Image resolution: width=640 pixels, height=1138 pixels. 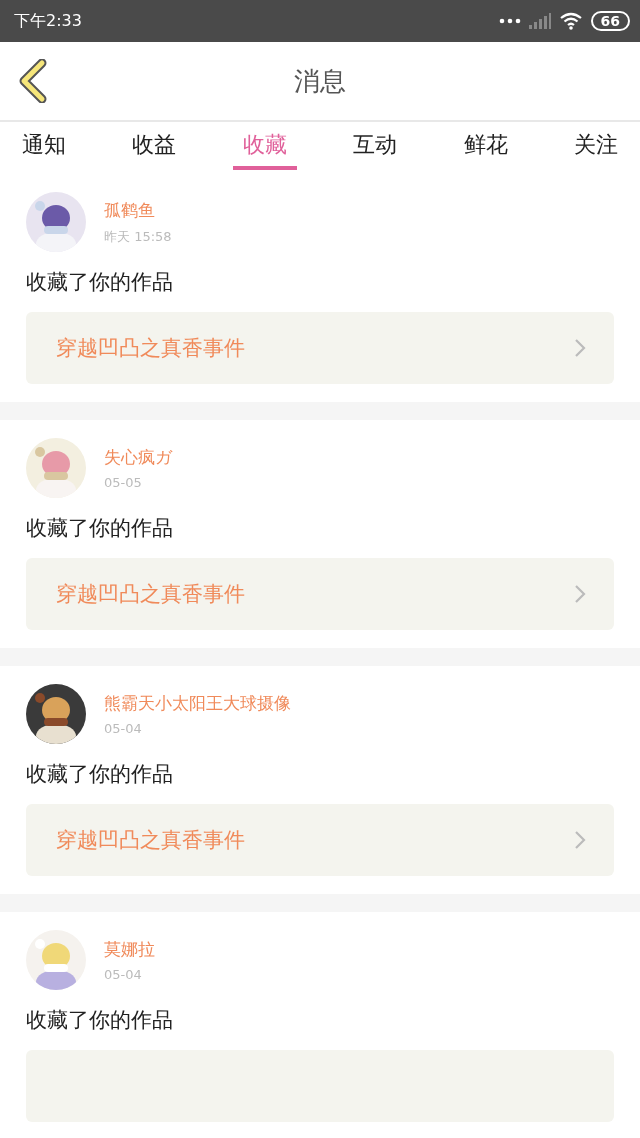 What do you see at coordinates (138, 236) in the screenshot?
I see `message-time: 昨天 15:58` at bounding box center [138, 236].